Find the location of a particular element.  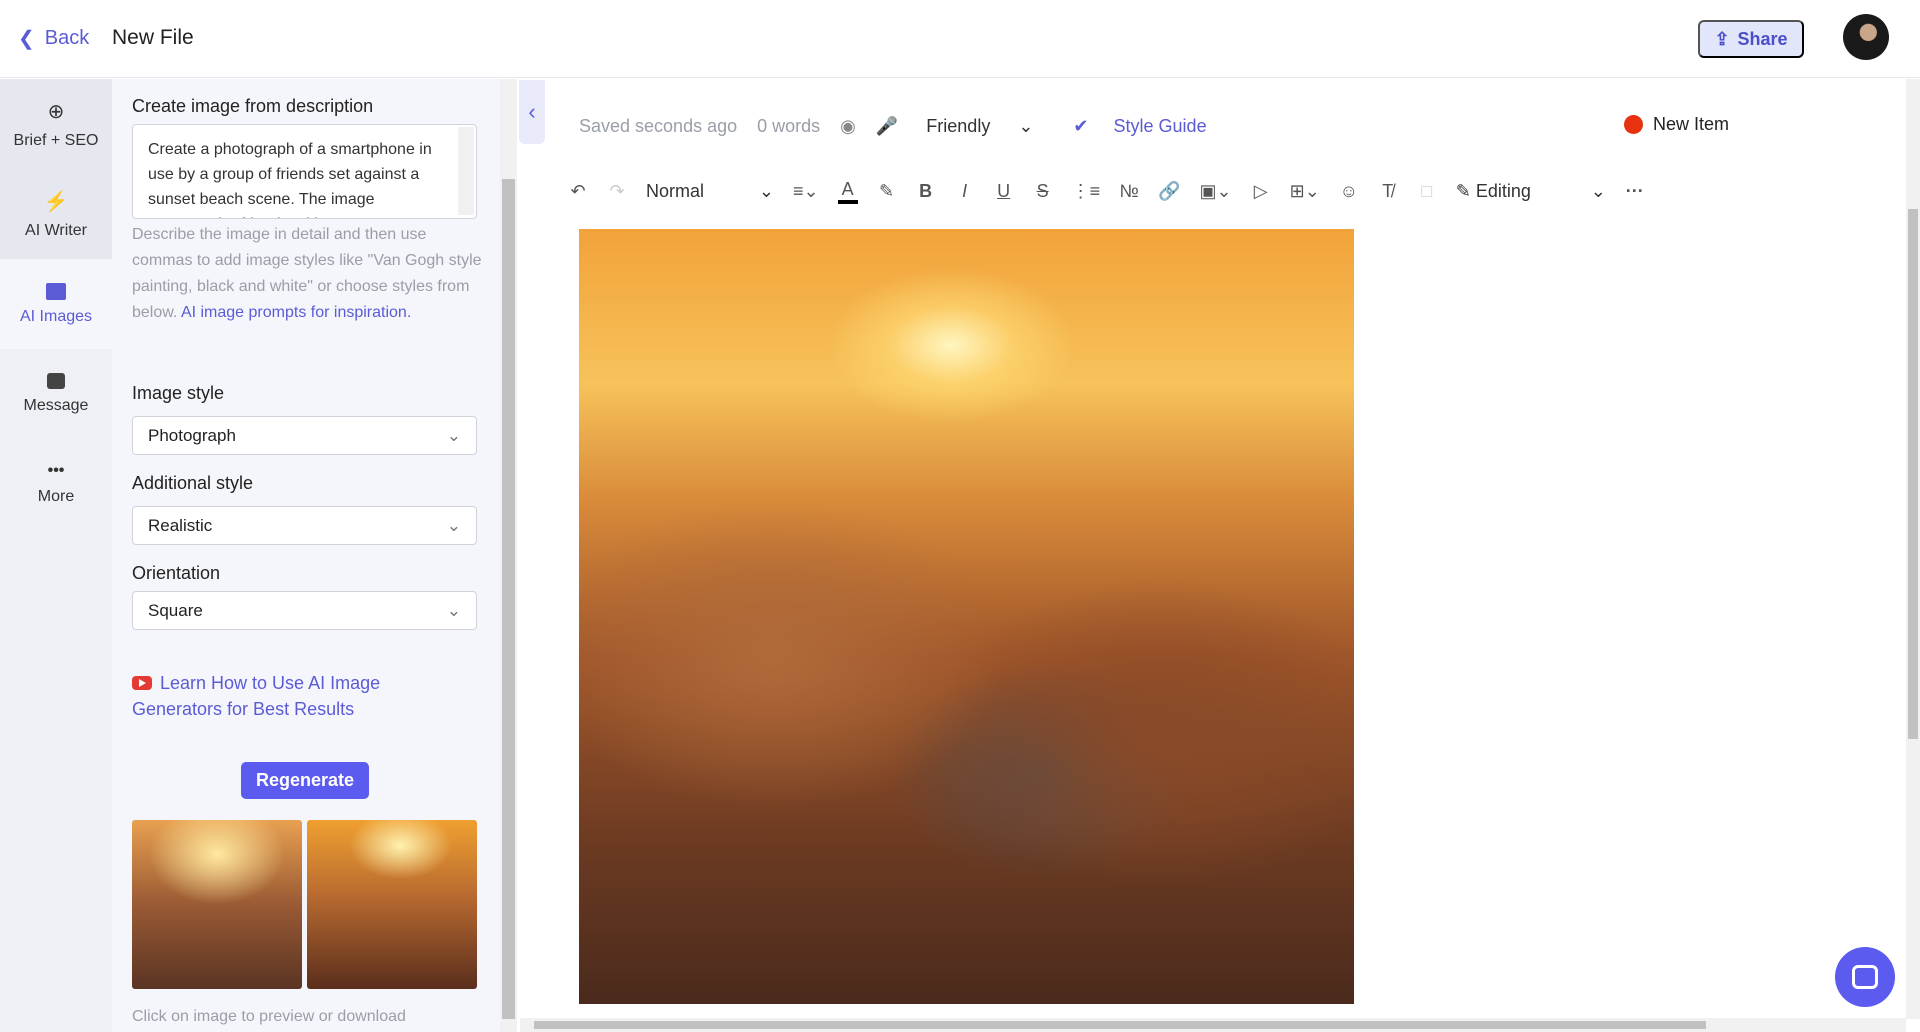

image-style-label: Image style is located at coordinates (178, 393).